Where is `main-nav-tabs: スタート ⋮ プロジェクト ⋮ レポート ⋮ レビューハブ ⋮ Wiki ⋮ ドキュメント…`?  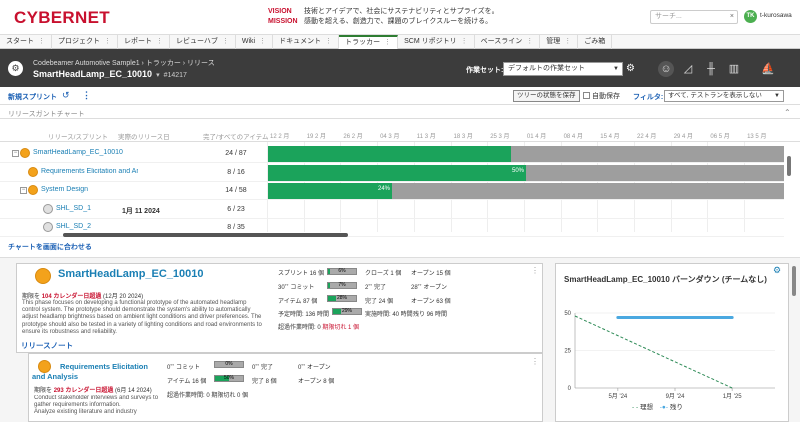
main-nav-tabs: スタート ⋮ プロジェクト ⋮ レポート ⋮ レビューハブ ⋮ Wiki ⋮ ドキュメント… is located at coordinates (400, 42).